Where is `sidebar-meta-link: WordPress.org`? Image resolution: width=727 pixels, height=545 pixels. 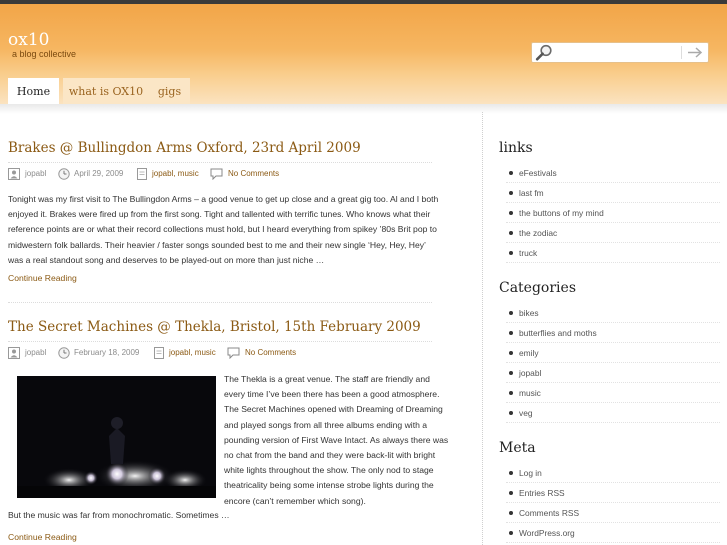
sidebar-meta-link: WordPress.org is located at coordinates (613, 533).